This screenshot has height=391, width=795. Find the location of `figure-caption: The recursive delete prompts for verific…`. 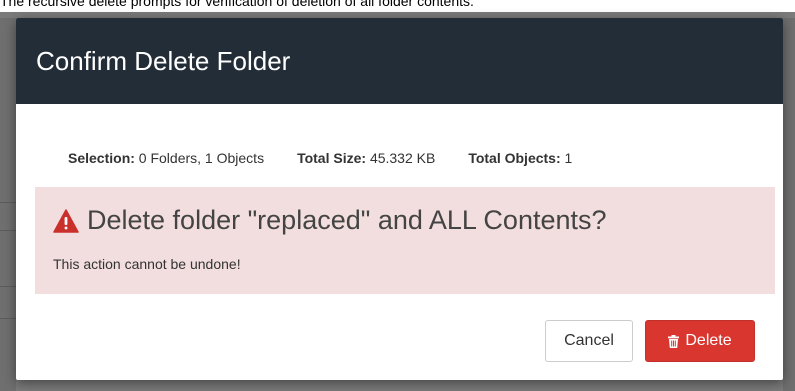

figure-caption: The recursive delete prompts for verific… is located at coordinates (397, 6).